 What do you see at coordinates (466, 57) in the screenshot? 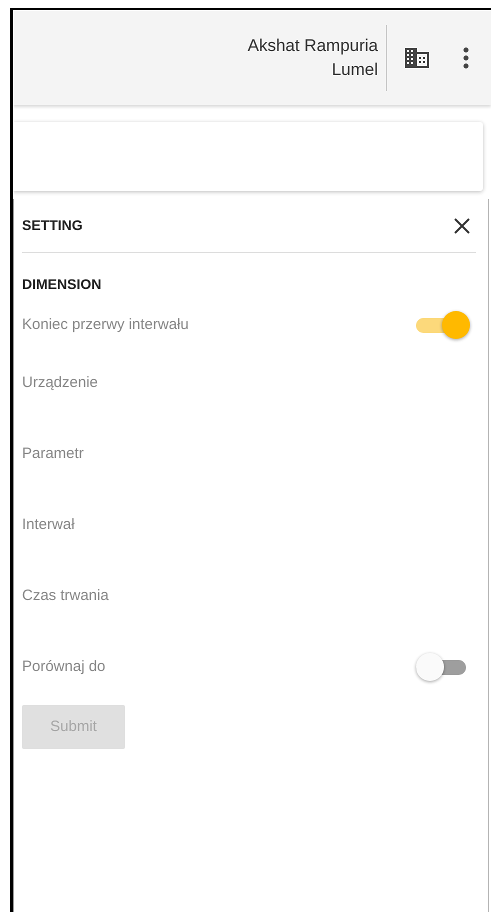
I see `more-options-icon` at bounding box center [466, 57].